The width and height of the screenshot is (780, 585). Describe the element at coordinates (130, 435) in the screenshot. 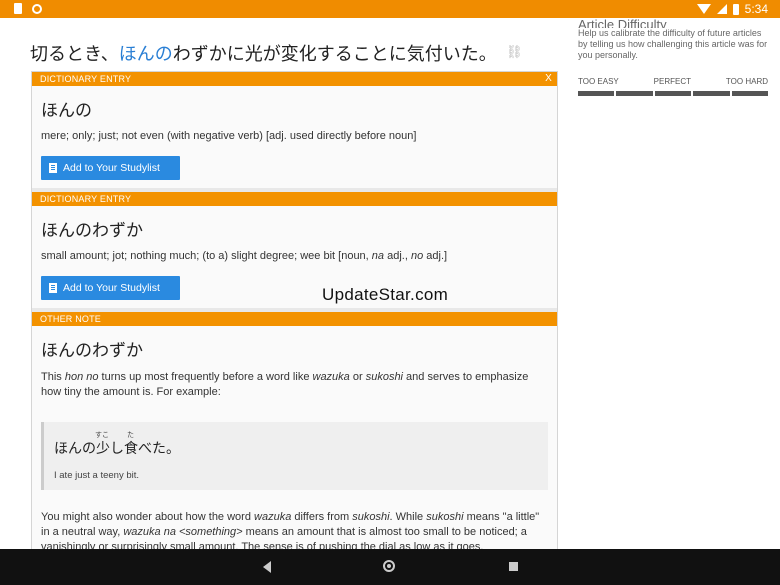

I see `furigana: た` at that location.